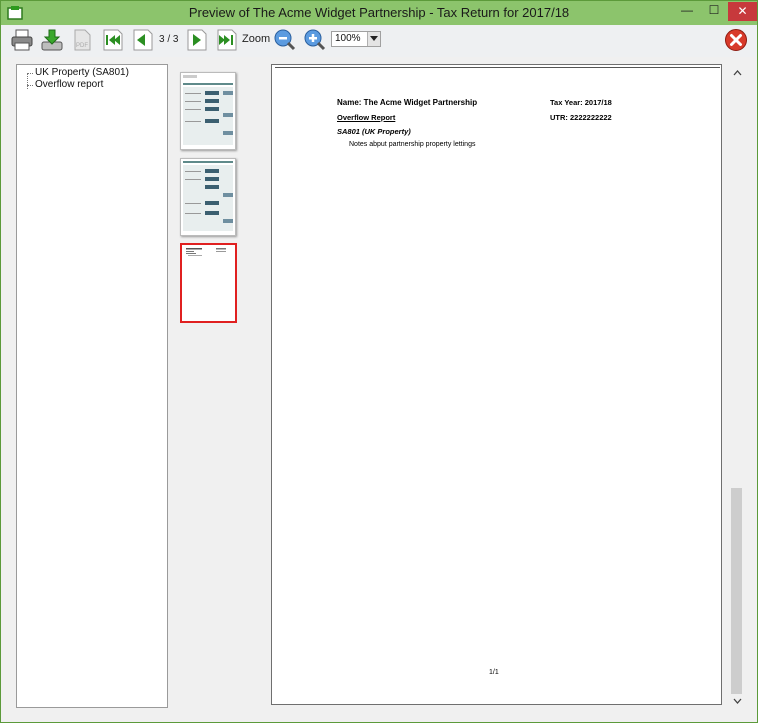 The width and height of the screenshot is (758, 723). What do you see at coordinates (581, 117) in the screenshot?
I see `doc-utr: UTR: 2222222222` at bounding box center [581, 117].